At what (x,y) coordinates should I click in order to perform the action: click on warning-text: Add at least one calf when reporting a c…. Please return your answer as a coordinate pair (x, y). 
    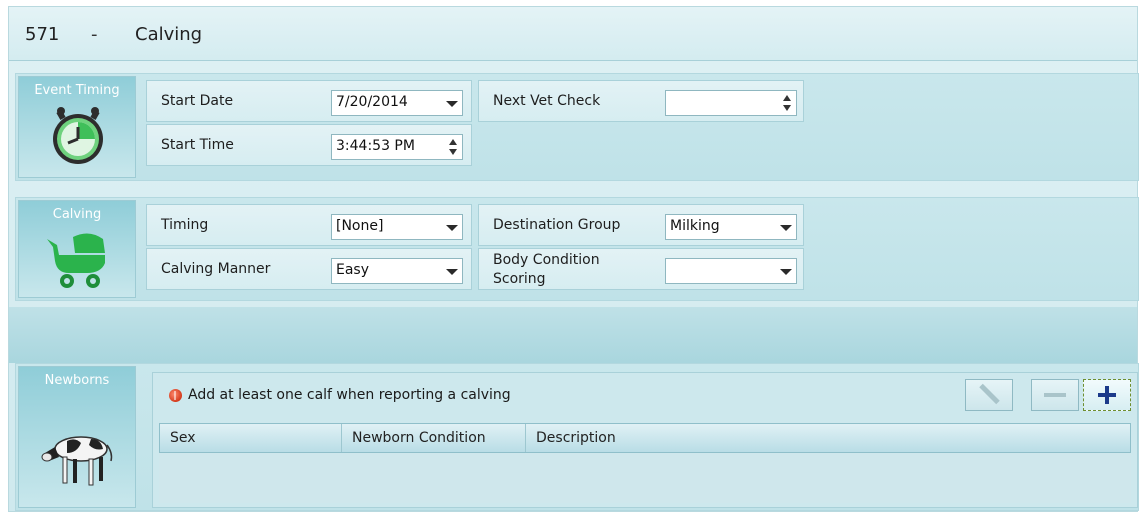
    Looking at the image, I should click on (349, 395).